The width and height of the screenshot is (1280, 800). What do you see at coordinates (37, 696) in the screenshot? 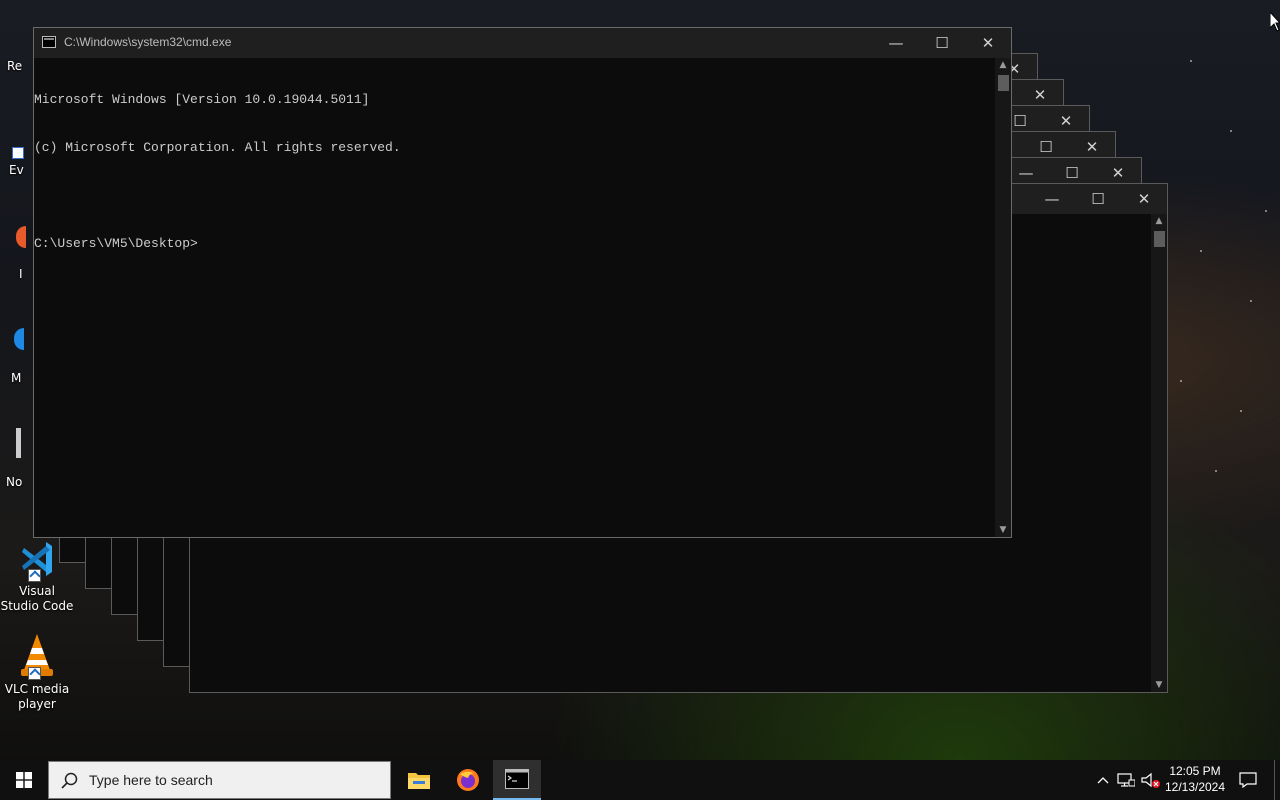
I see `desktop-icon-label: VLC media player` at bounding box center [37, 696].